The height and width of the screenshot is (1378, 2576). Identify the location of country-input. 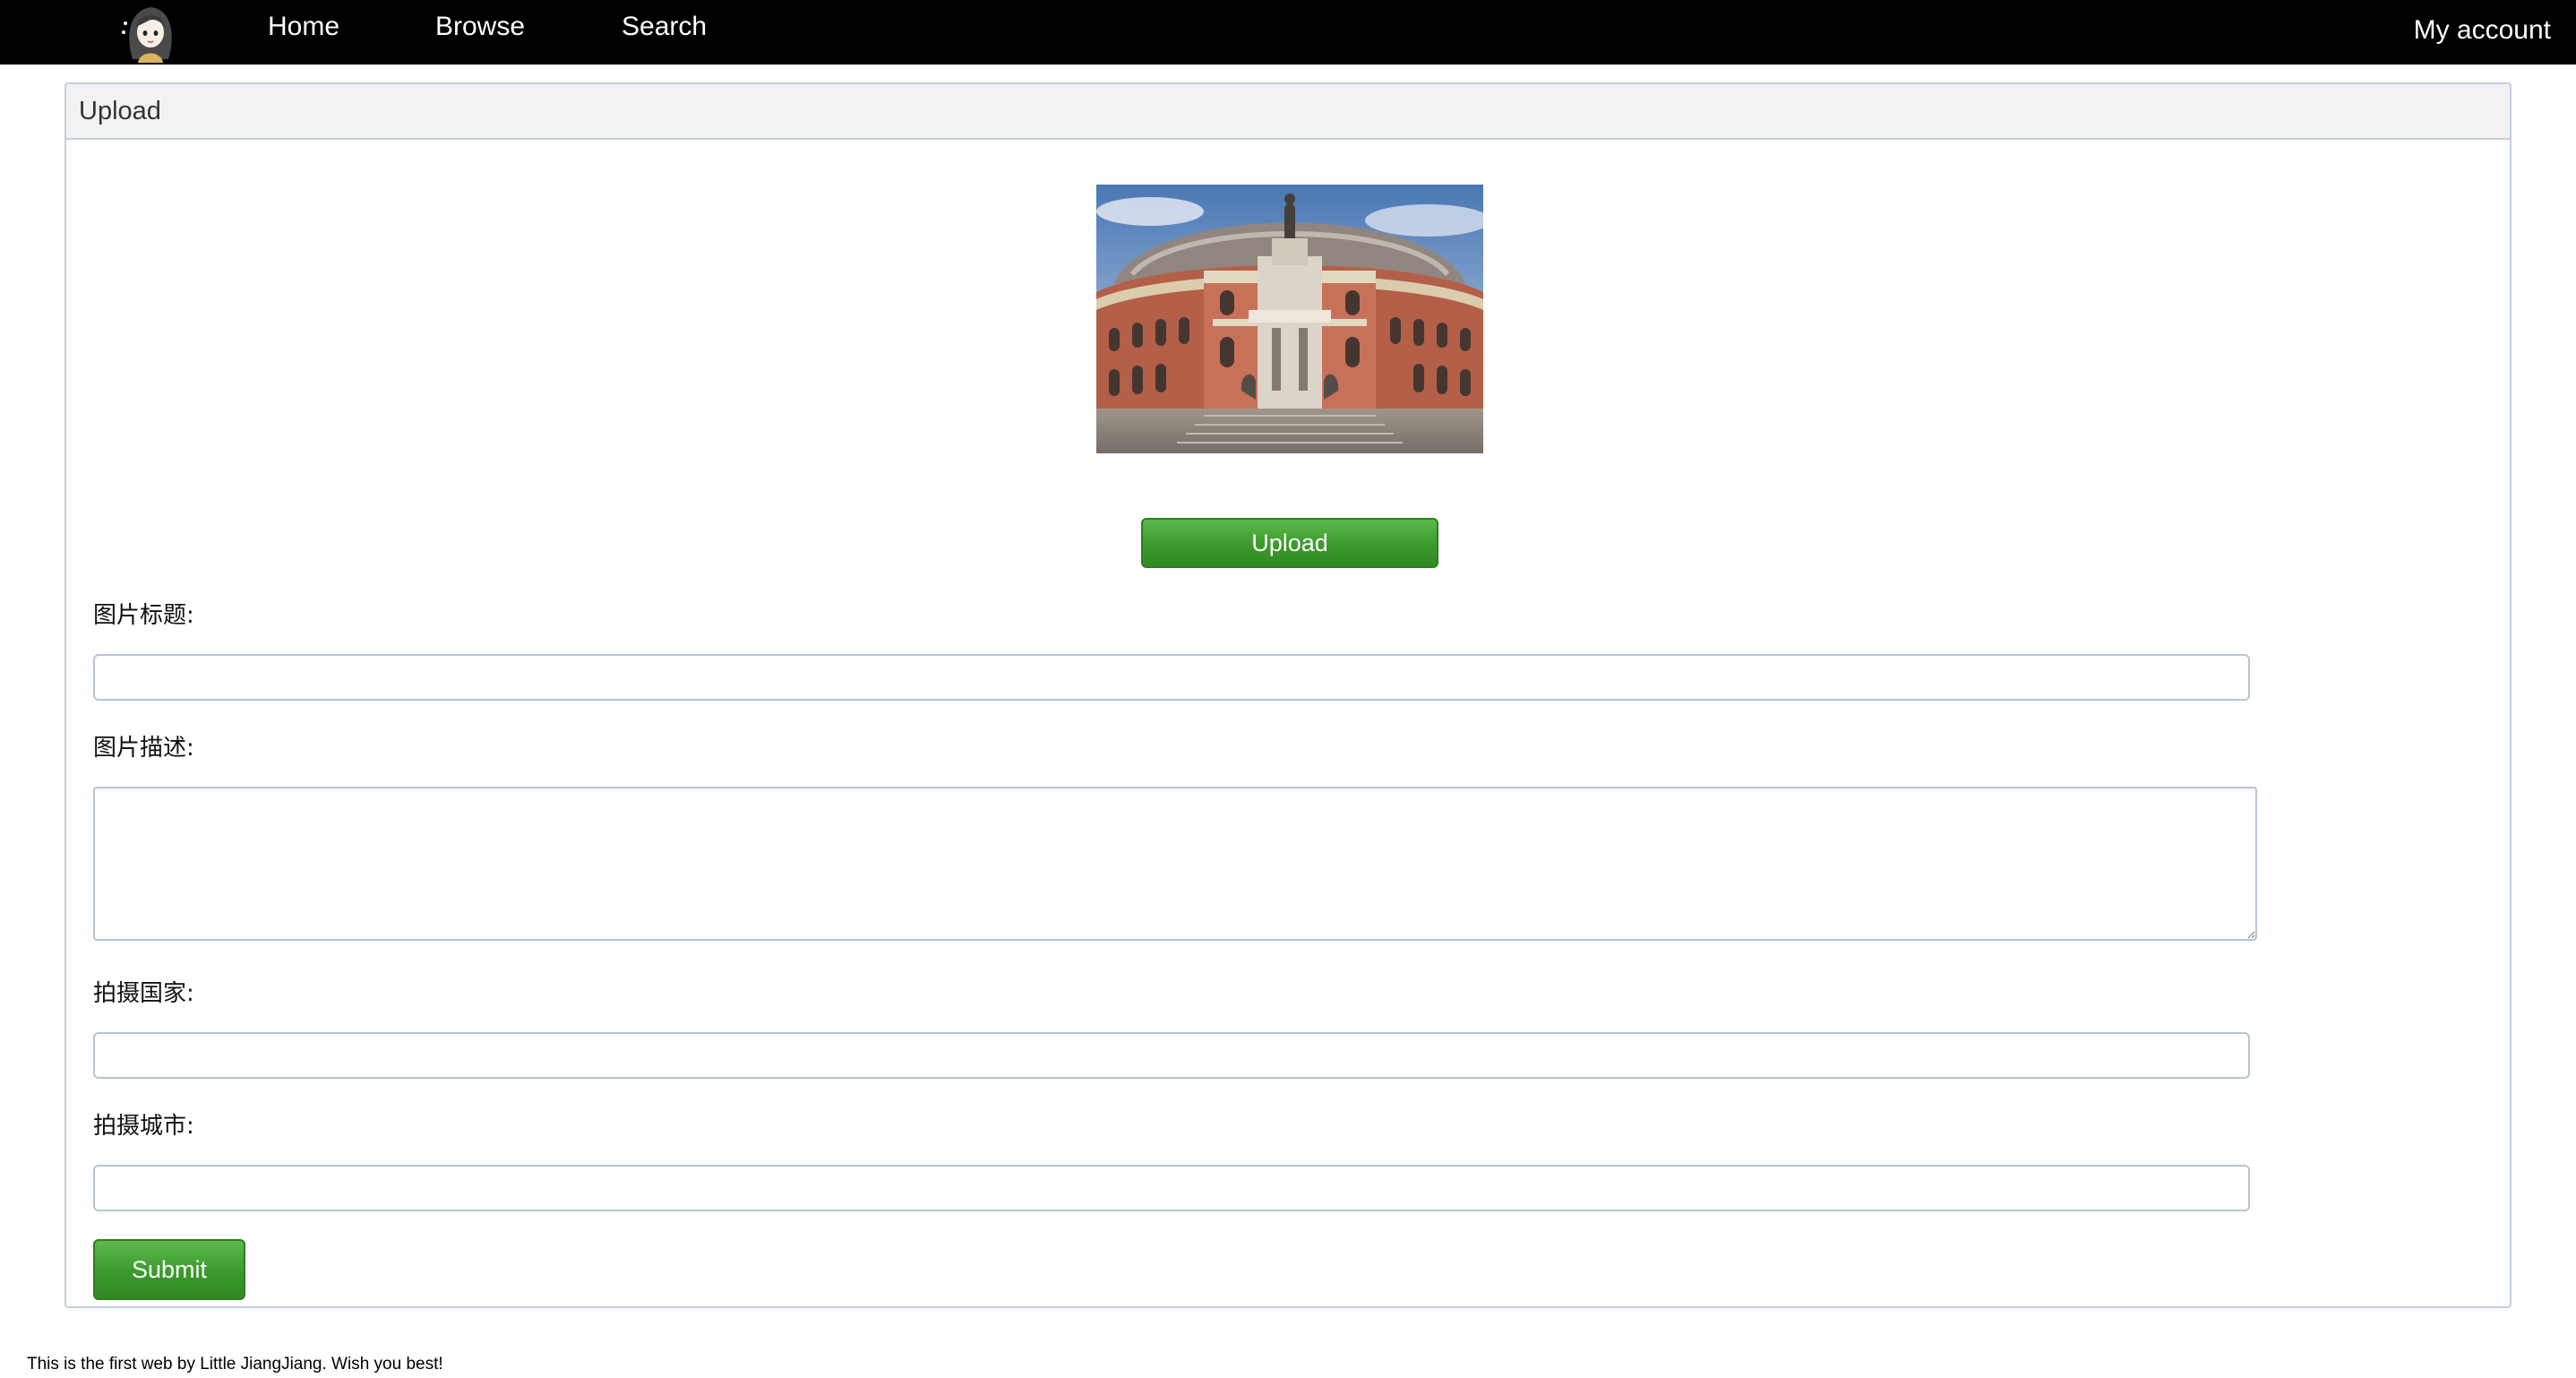
(1171, 1055).